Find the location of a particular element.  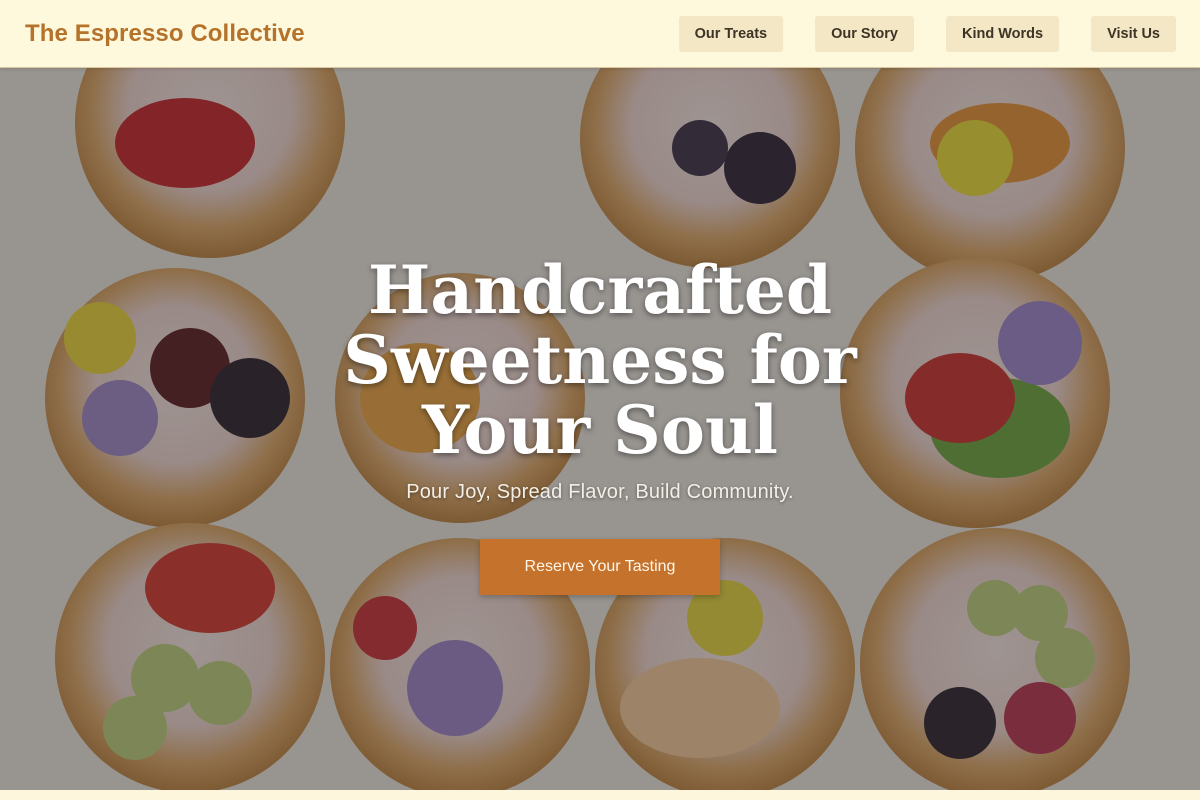

nav-our-story: Our Story is located at coordinates (864, 33).